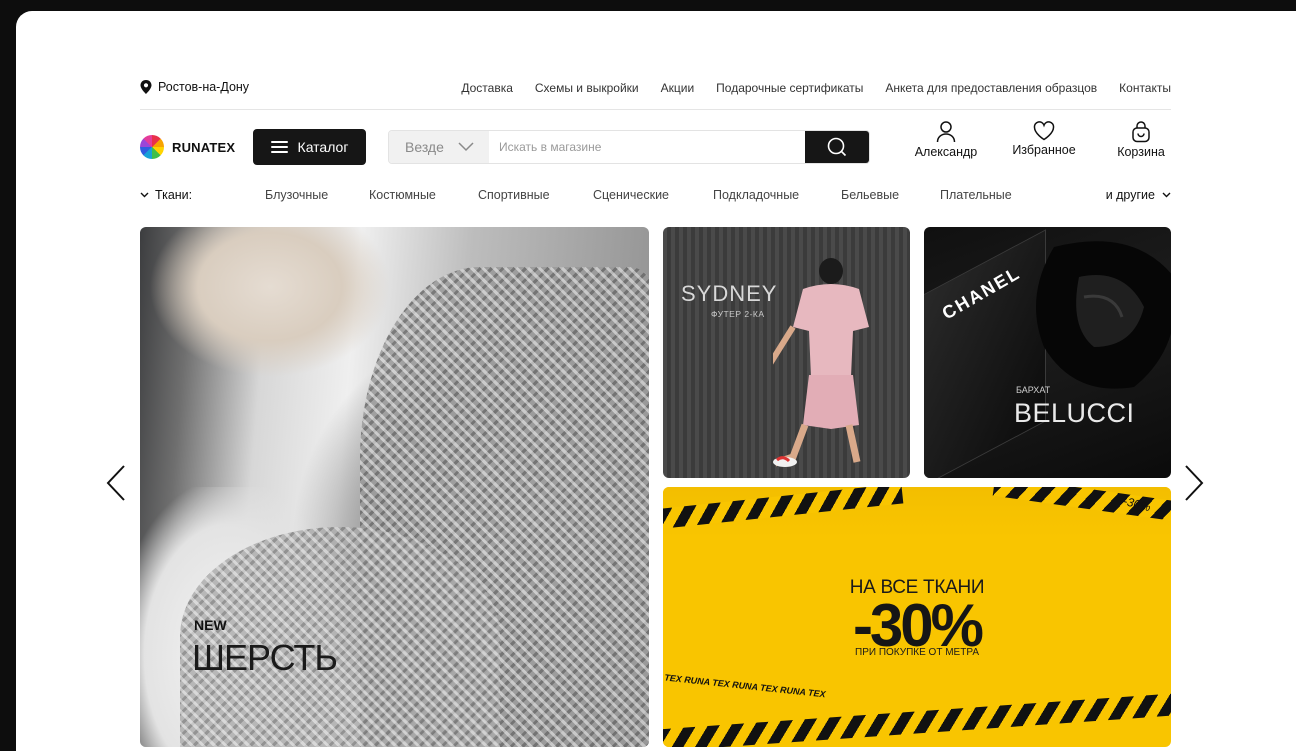 Image resolution: width=1296 pixels, height=751 pixels. I want to click on banner-belucci: CHANEL БАРХАТ BELUCCI, so click(1047, 352).